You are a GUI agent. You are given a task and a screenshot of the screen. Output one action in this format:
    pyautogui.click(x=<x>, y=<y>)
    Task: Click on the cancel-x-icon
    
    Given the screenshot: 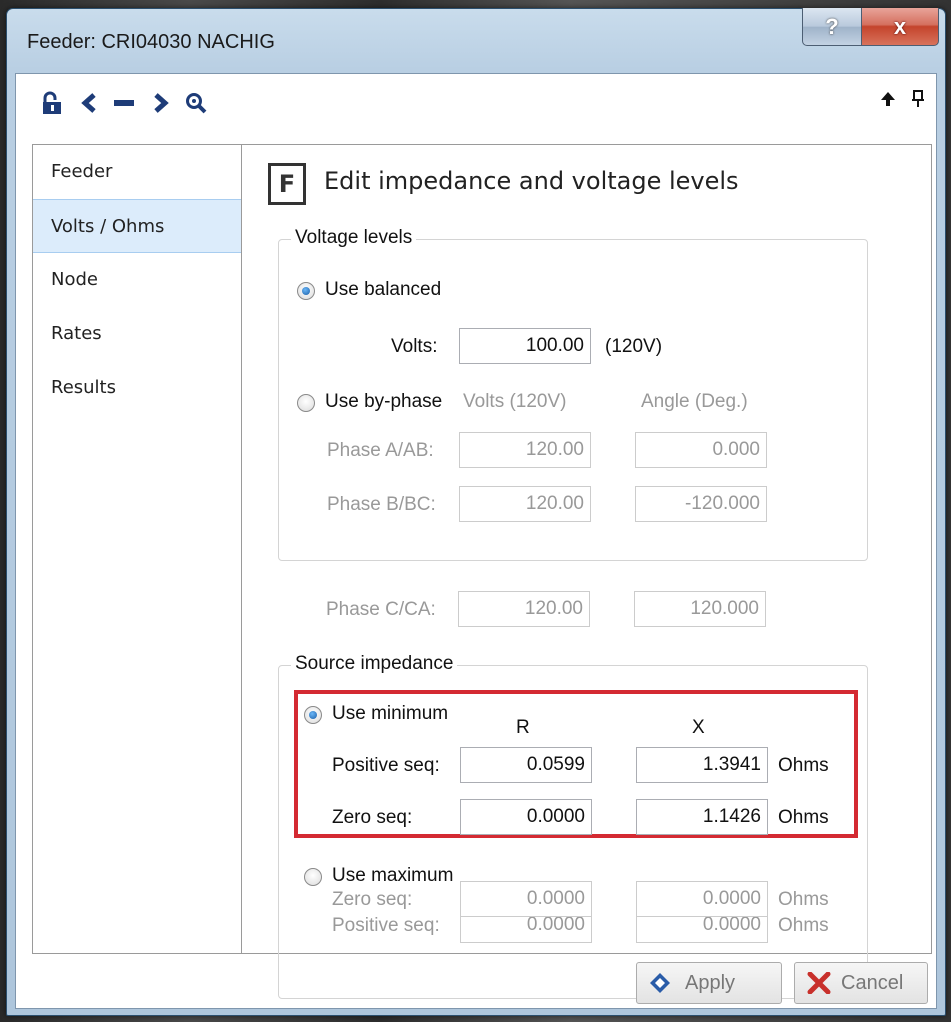 What is the action you would take?
    pyautogui.click(x=819, y=983)
    